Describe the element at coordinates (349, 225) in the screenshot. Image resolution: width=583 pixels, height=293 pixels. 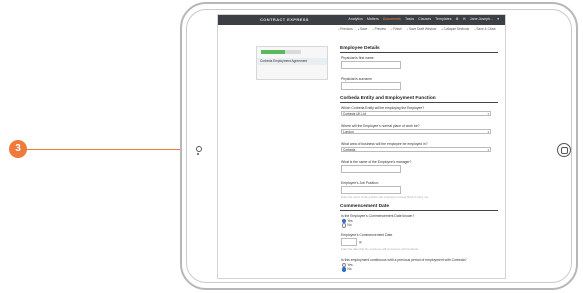
I see `commence-no-label: No` at that location.